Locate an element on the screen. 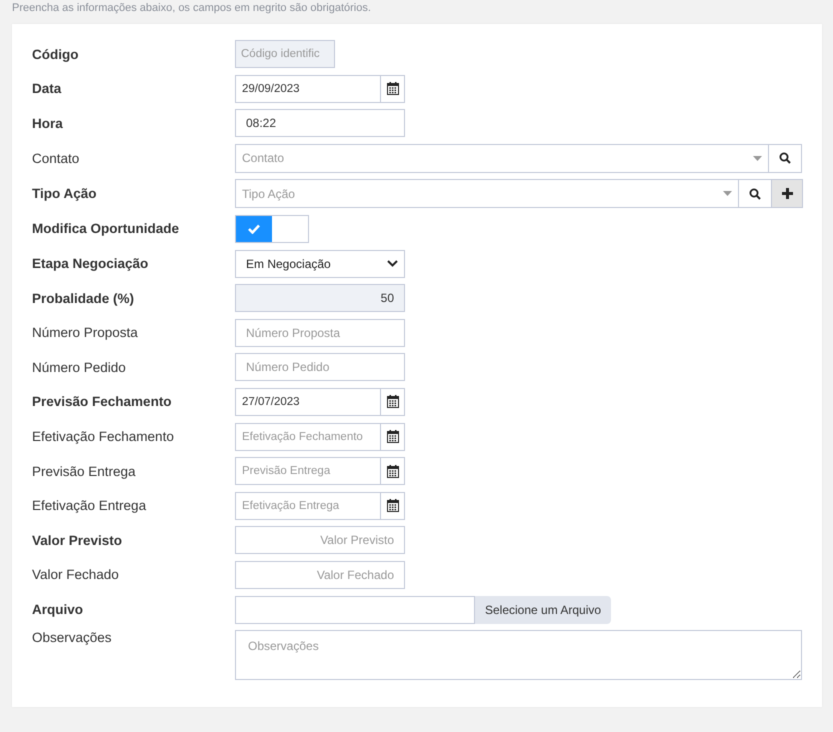  text-field: Número Proposta is located at coordinates (320, 332).